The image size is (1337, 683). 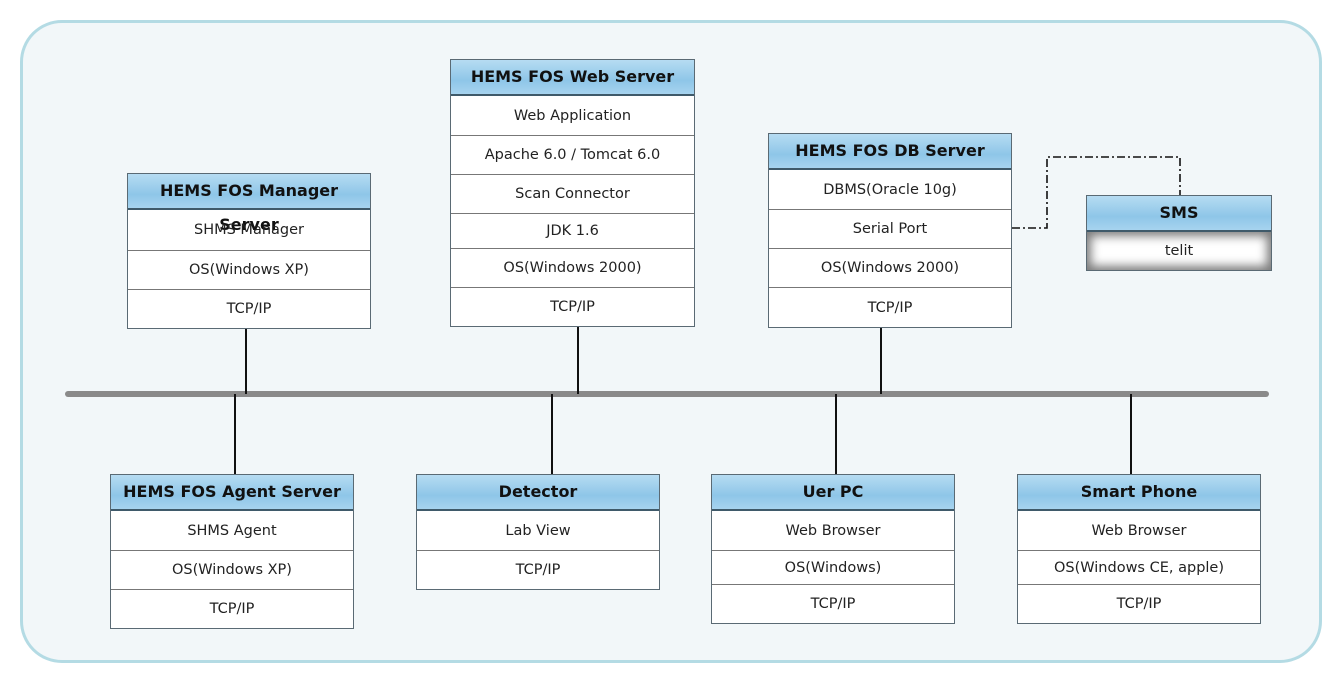 What do you see at coordinates (538, 493) in the screenshot?
I see `node-title: Detector` at bounding box center [538, 493].